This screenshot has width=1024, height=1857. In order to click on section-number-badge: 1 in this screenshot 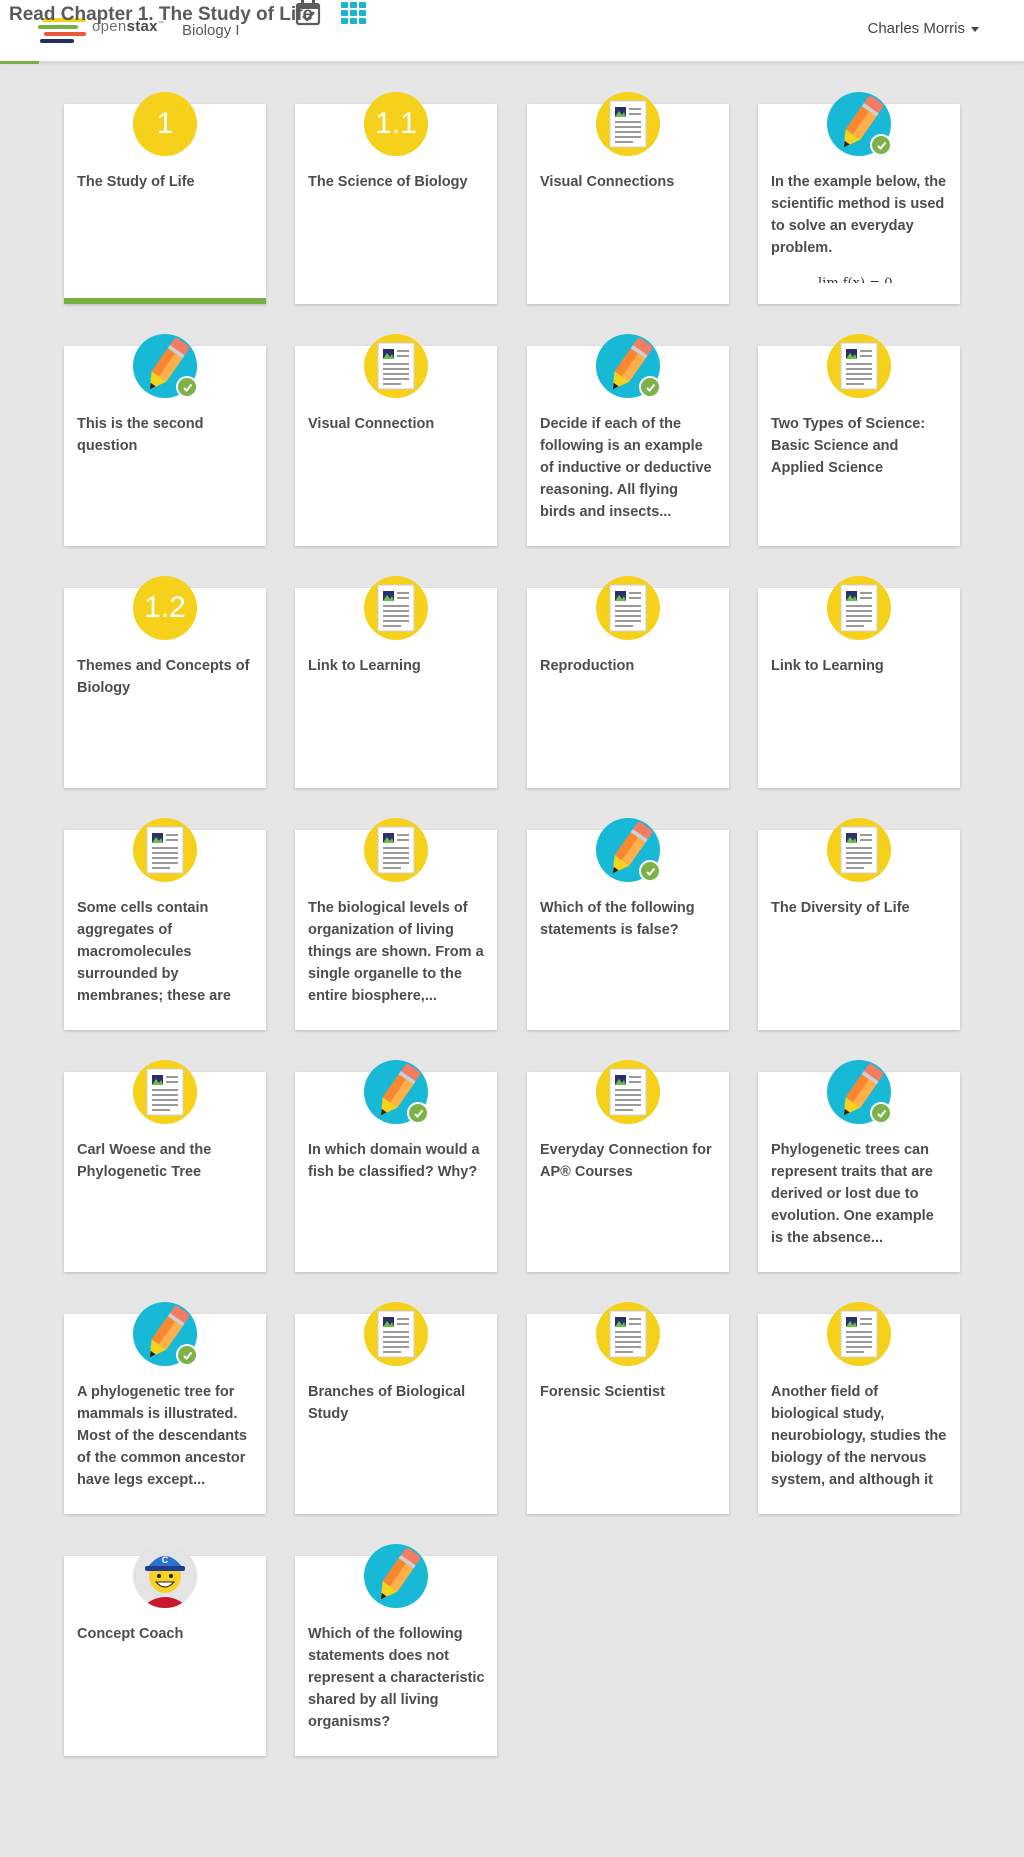, I will do `click(165, 124)`.